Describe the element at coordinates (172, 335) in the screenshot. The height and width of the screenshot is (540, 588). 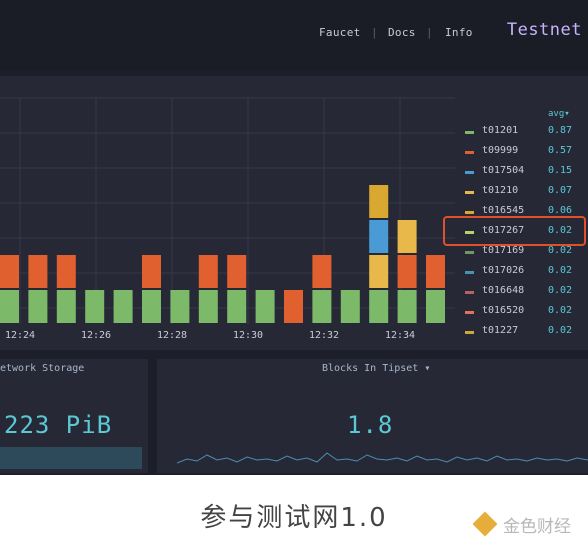
I see `x-tick-label: 12:28` at that location.